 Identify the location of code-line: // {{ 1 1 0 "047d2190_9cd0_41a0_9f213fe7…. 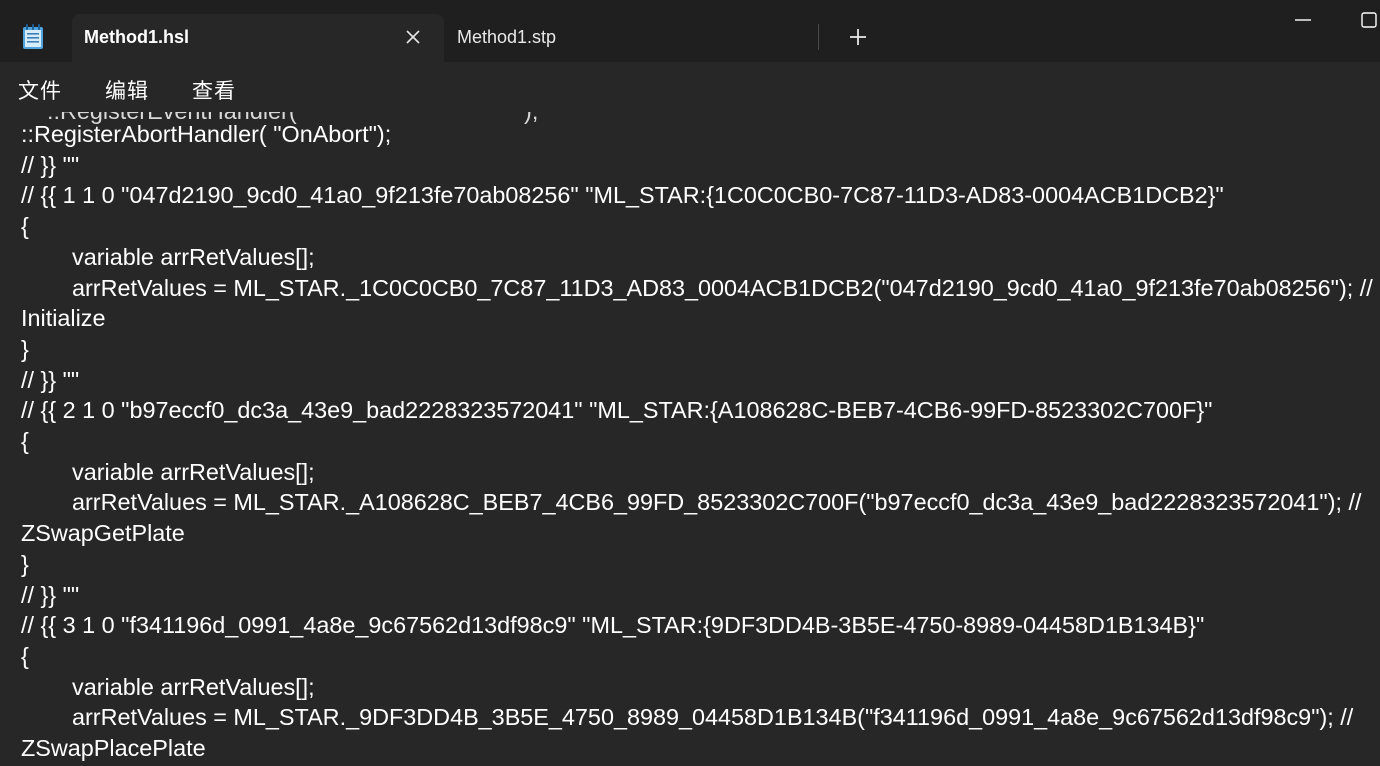
(622, 195).